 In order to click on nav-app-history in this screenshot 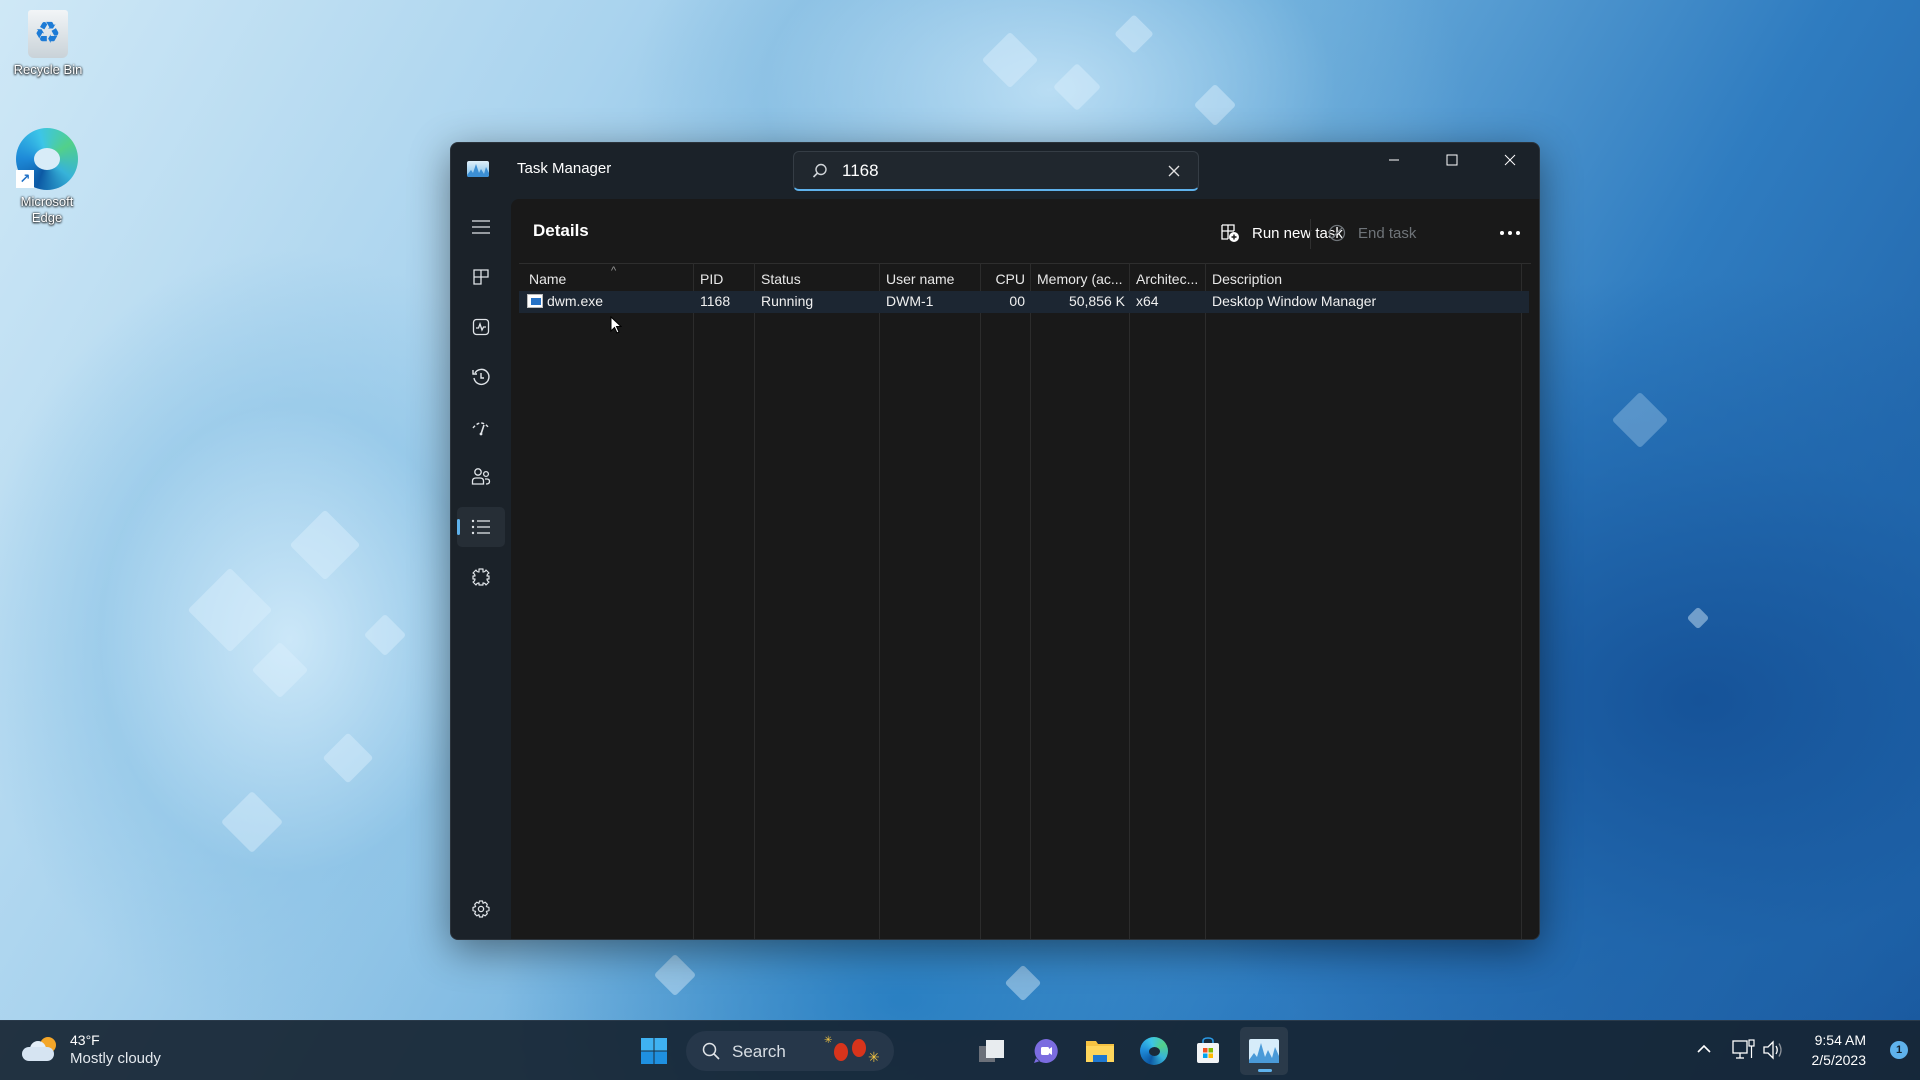, I will do `click(481, 377)`.